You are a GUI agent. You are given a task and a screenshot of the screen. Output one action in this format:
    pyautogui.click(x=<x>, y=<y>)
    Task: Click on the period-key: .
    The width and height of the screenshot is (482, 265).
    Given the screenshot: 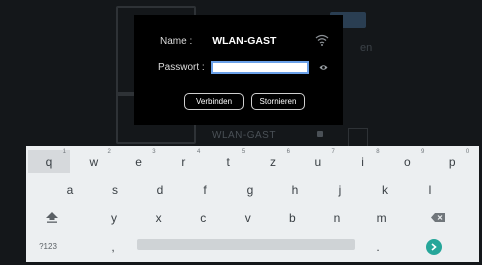 What is the action you would take?
    pyautogui.click(x=378, y=246)
    